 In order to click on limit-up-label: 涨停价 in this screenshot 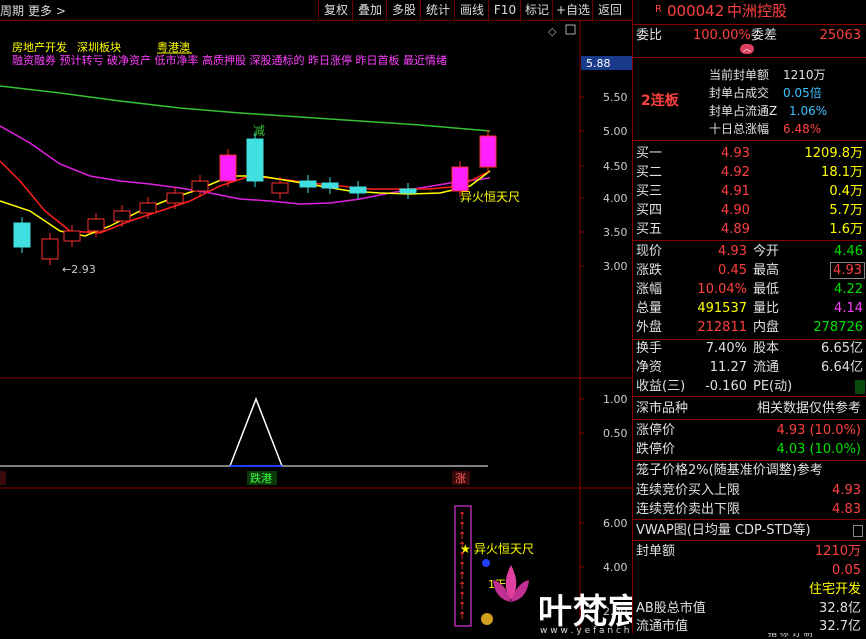, I will do `click(656, 430)`.